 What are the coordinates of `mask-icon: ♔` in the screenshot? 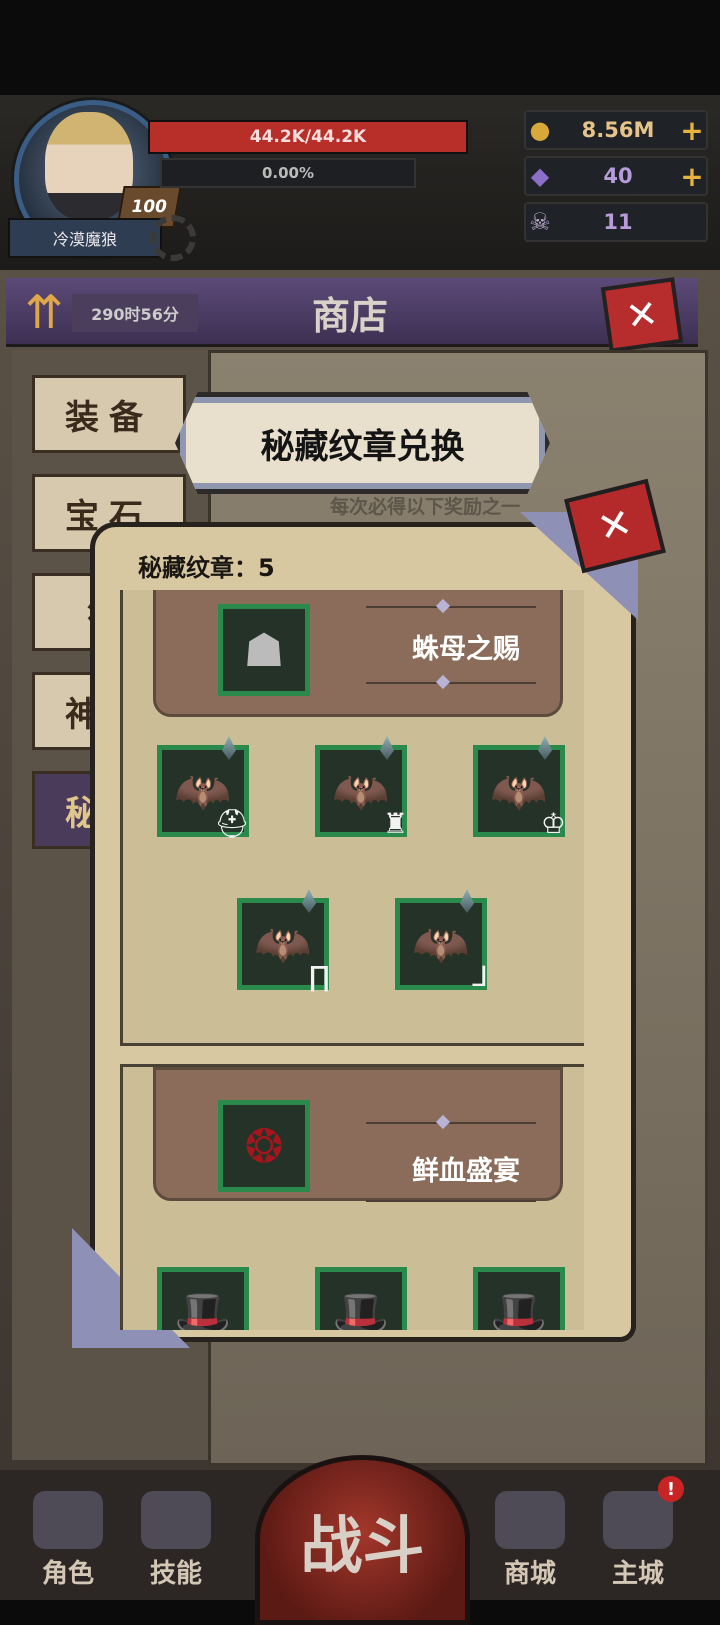 It's located at (553, 823).